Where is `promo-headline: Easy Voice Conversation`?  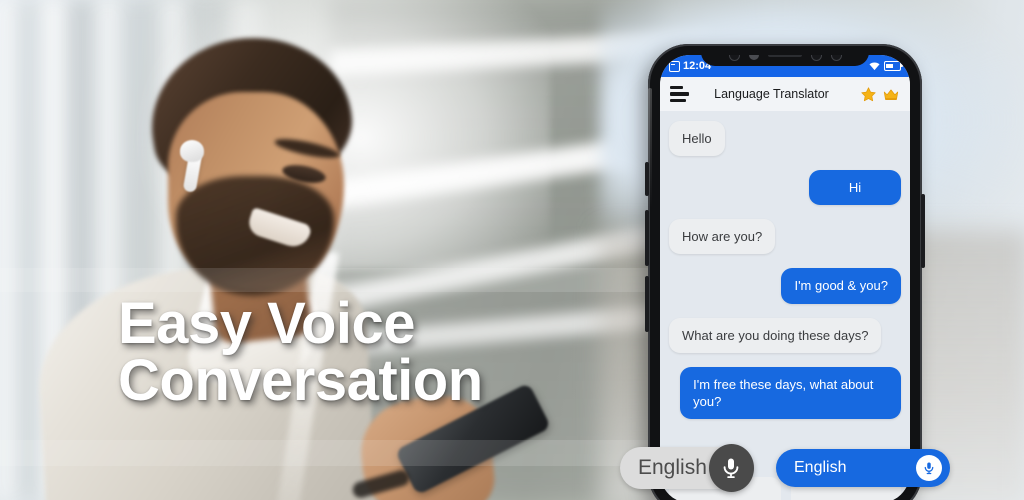 promo-headline: Easy Voice Conversation is located at coordinates (300, 352).